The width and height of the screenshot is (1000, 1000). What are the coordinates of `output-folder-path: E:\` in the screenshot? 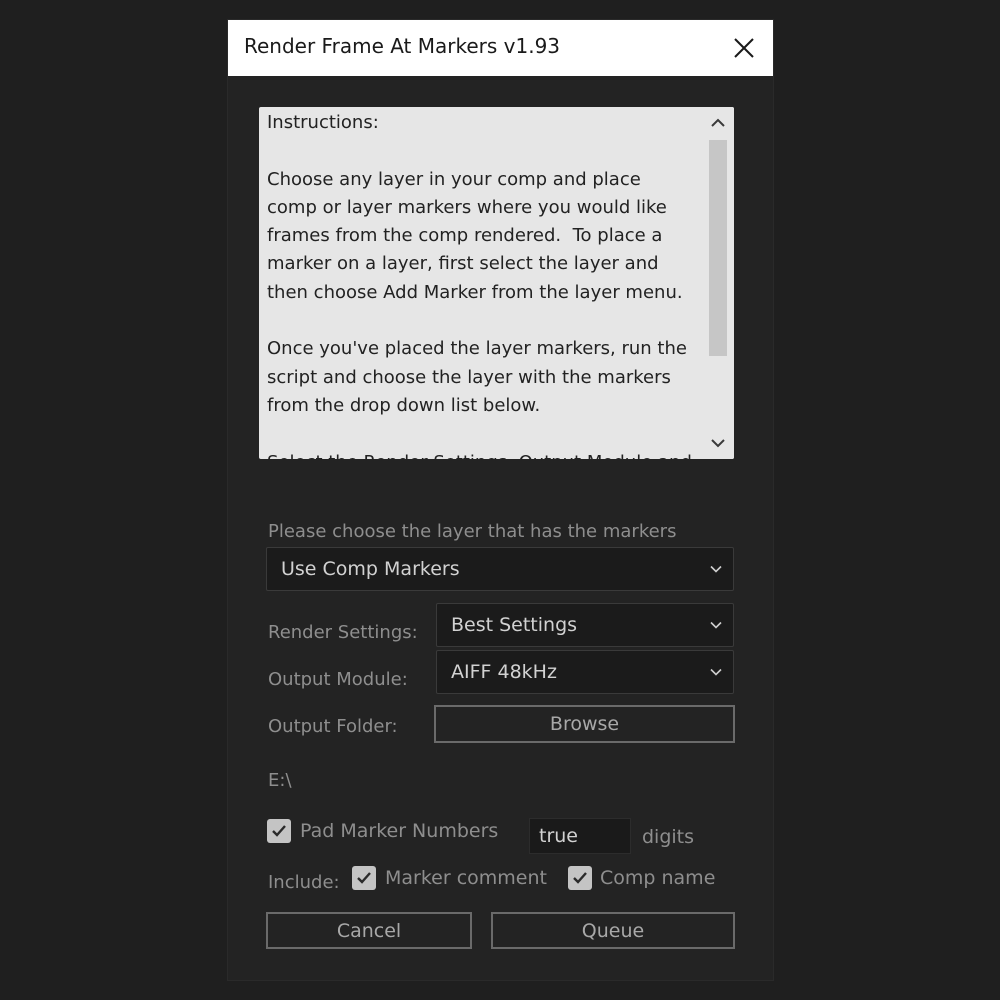 It's located at (280, 780).